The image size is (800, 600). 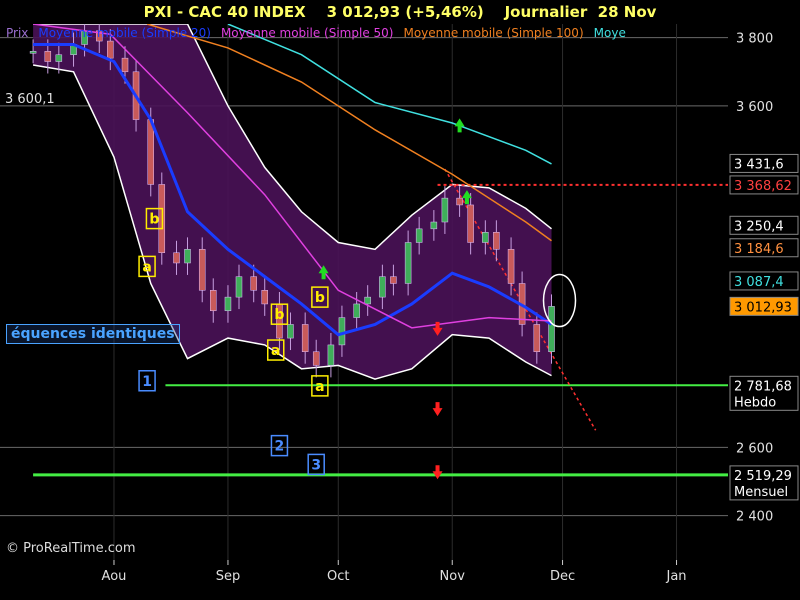 I want to click on price-badge-sub: Hebdo, so click(x=755, y=402).